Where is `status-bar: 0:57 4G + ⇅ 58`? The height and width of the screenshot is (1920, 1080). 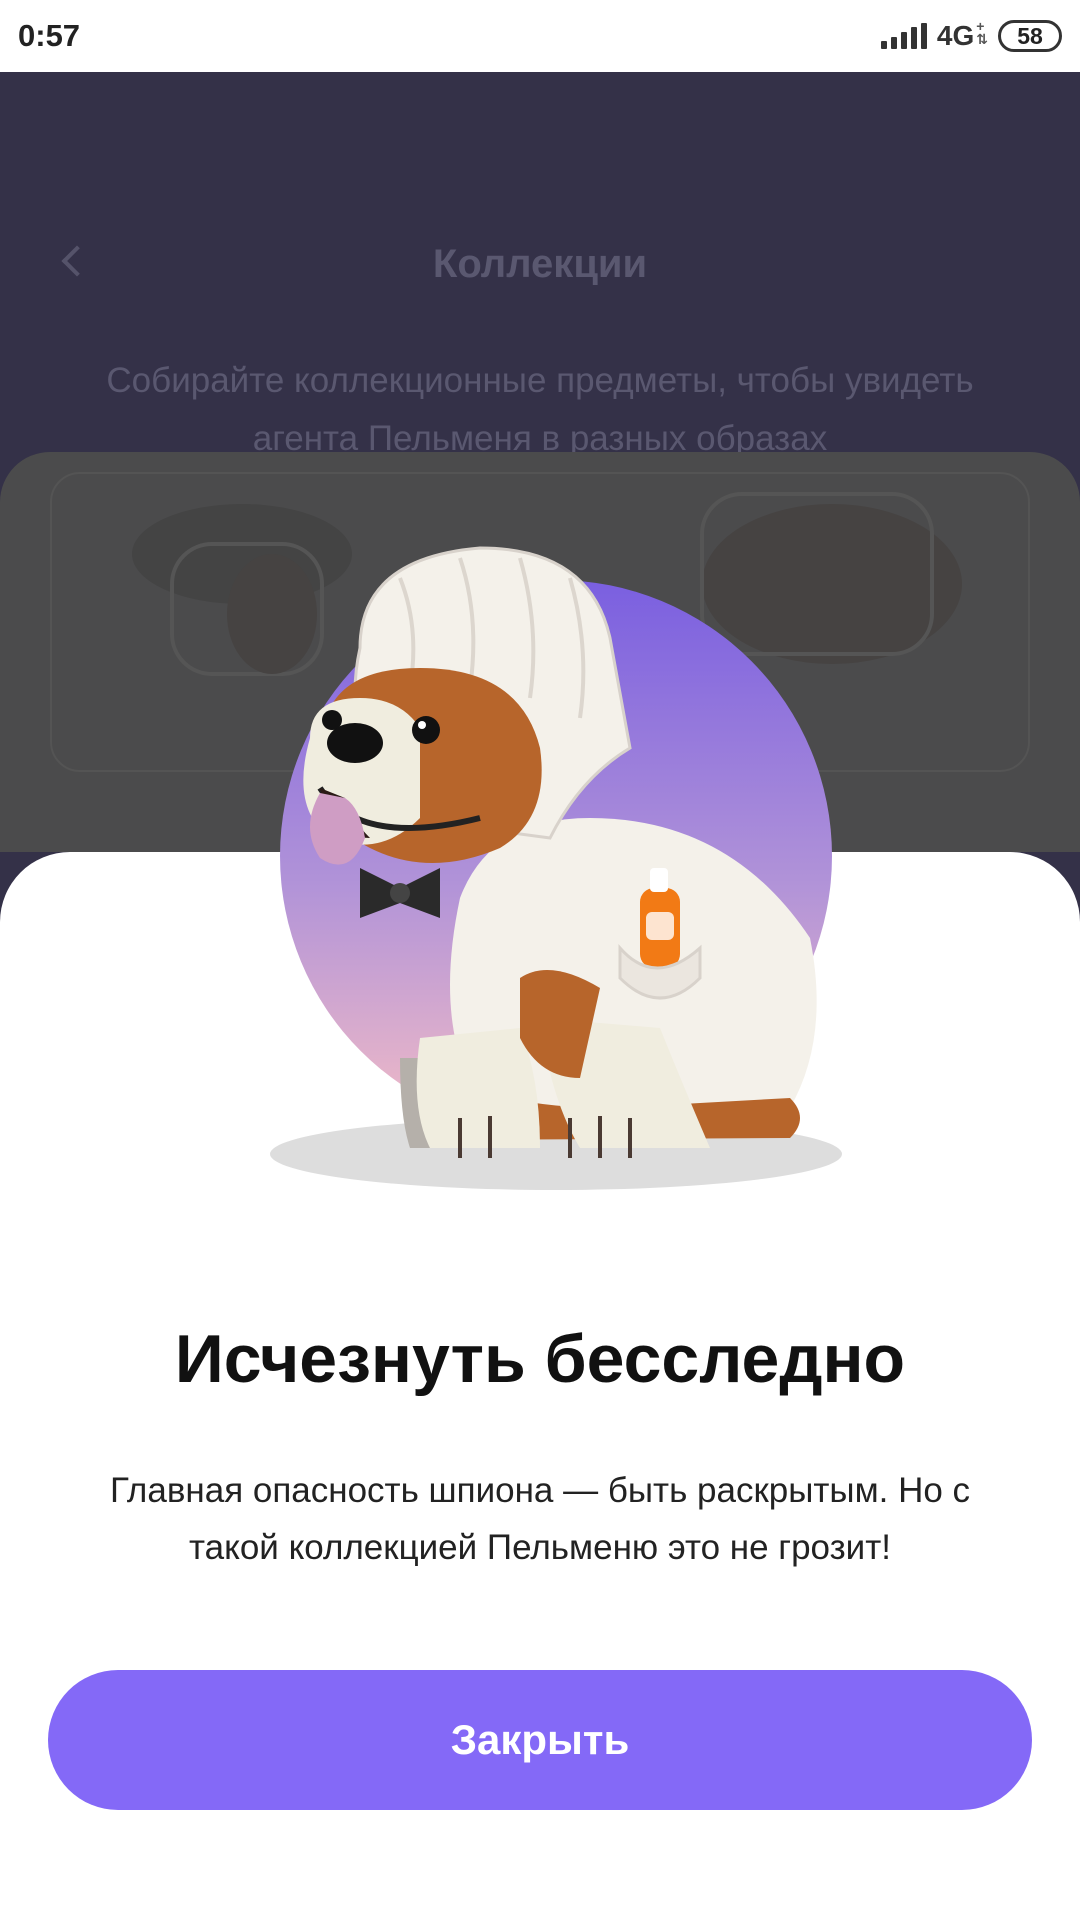
status-bar: 0:57 4G + ⇅ 58 is located at coordinates (540, 36).